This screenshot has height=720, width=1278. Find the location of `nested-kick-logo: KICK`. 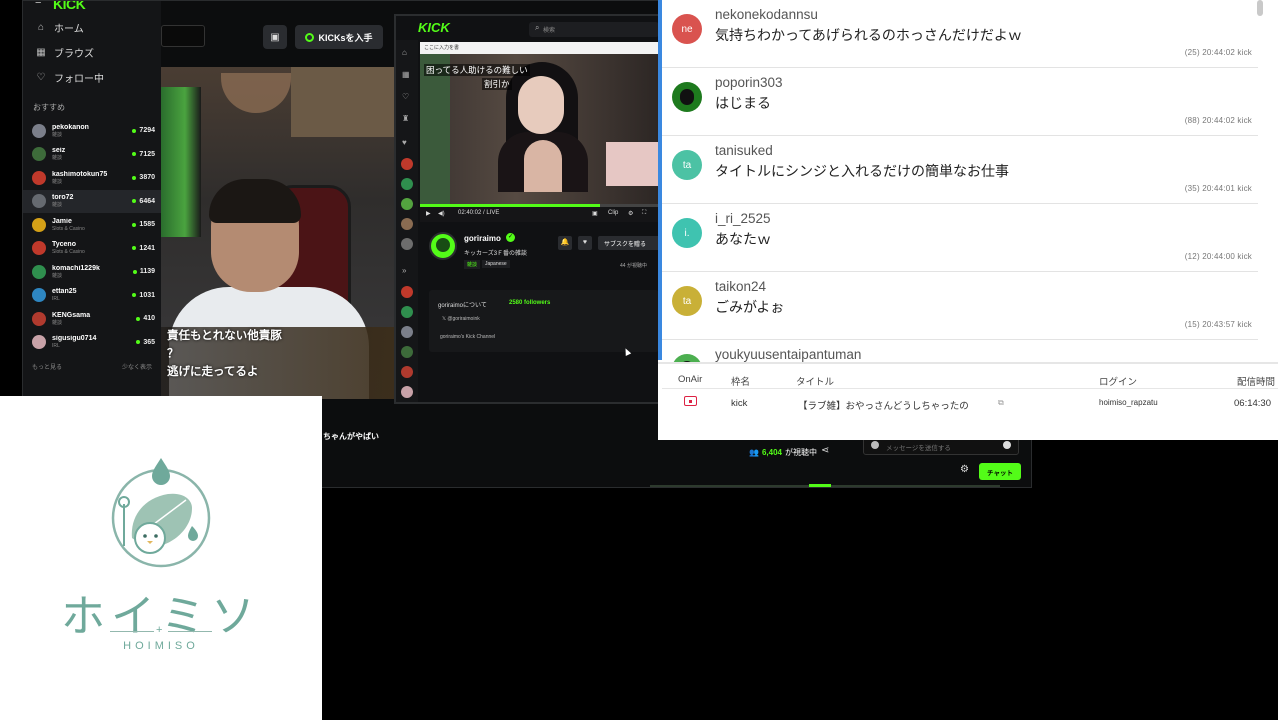

nested-kick-logo: KICK is located at coordinates (434, 27).